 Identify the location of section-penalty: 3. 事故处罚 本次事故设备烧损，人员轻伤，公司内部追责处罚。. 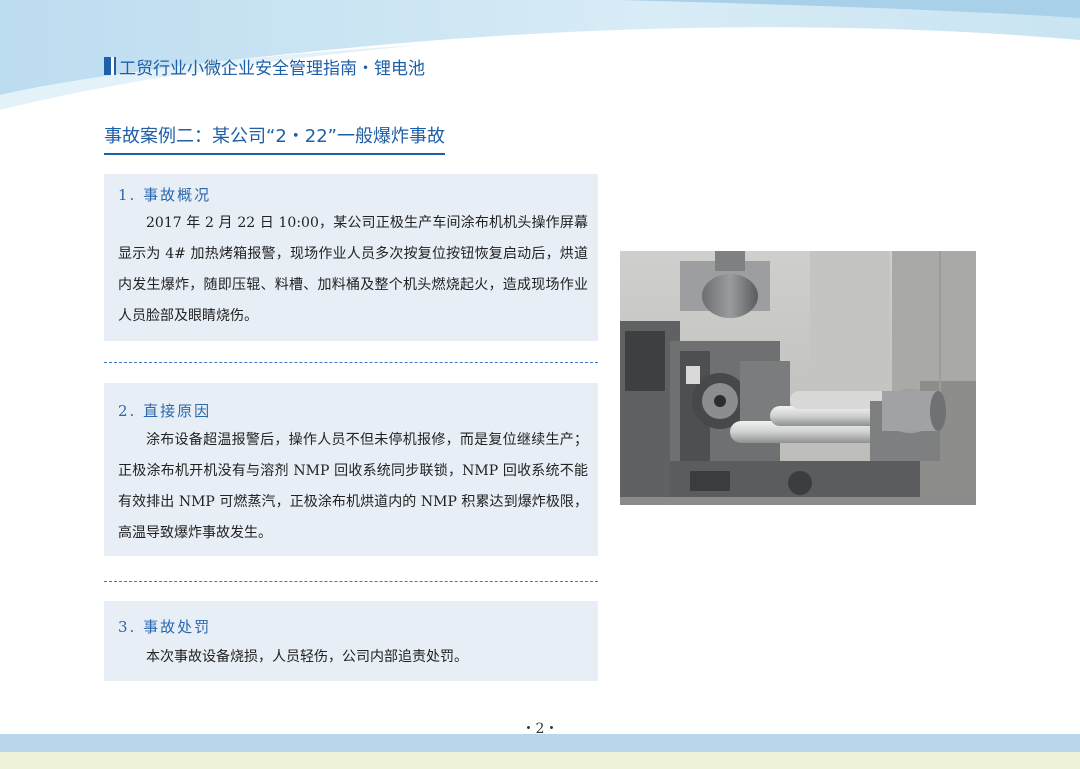
(351, 641).